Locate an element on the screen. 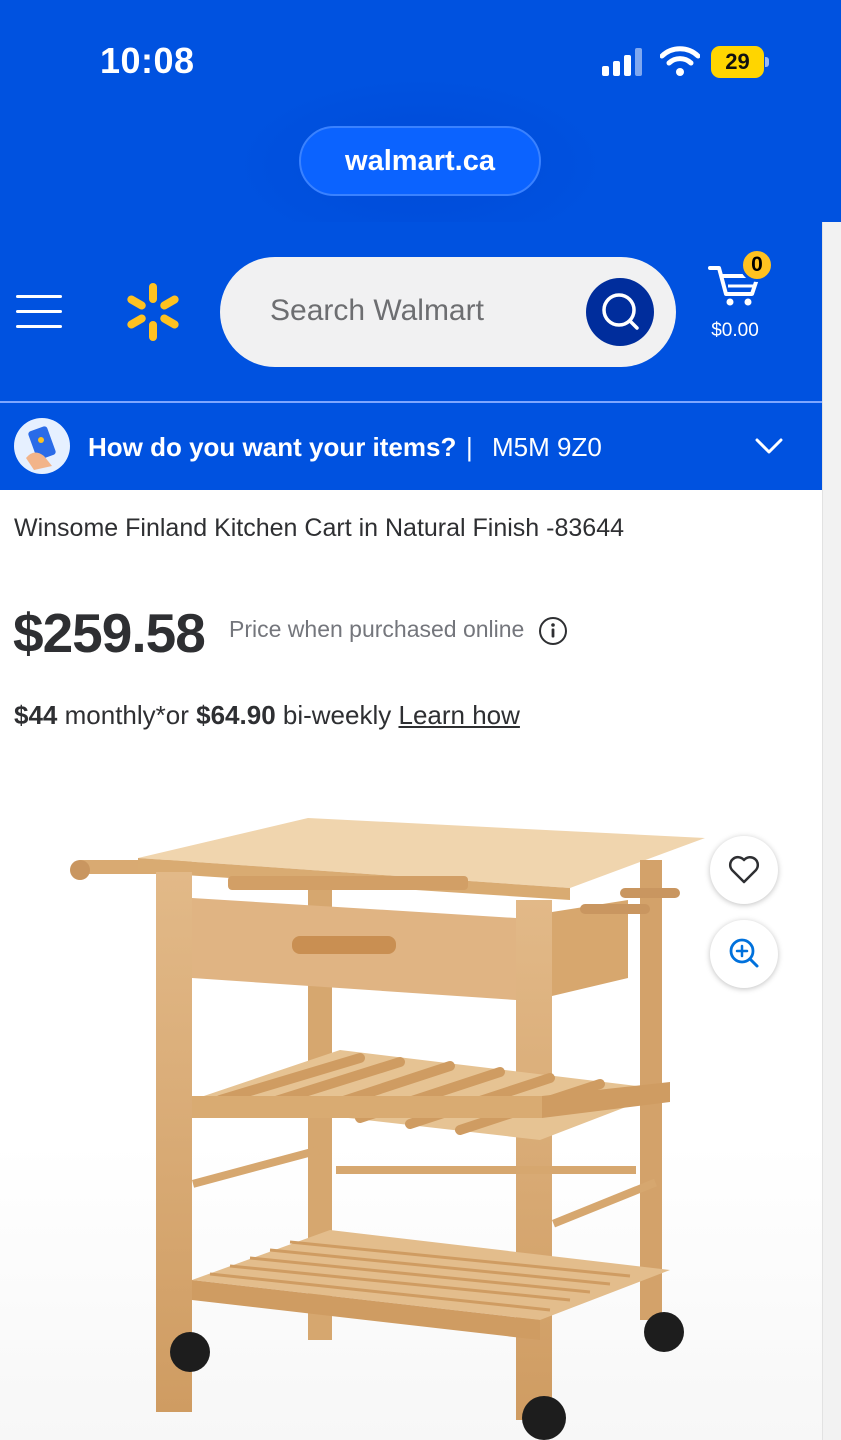  monthly-amount: $44 is located at coordinates (36, 715).